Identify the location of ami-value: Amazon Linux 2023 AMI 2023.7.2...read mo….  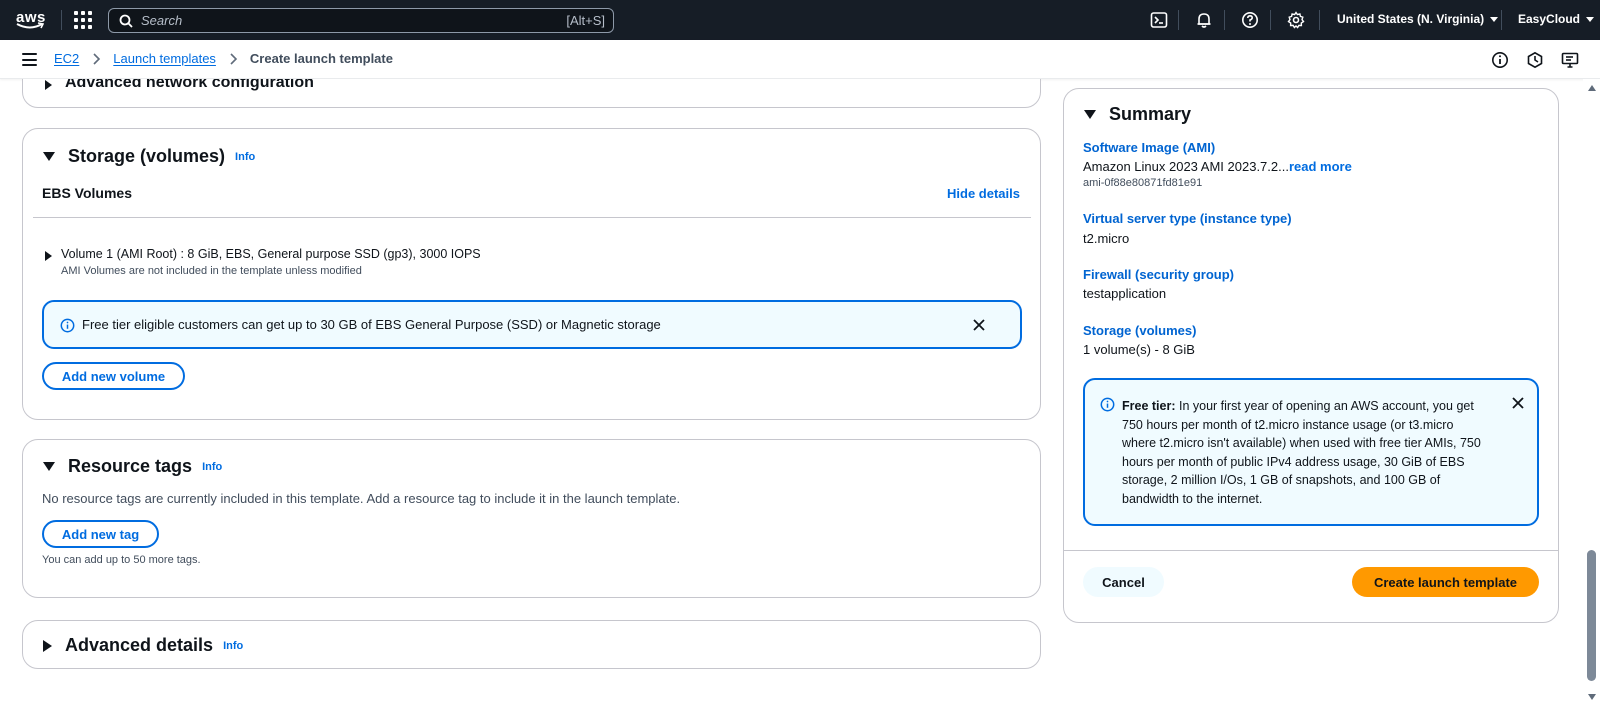
(1217, 166).